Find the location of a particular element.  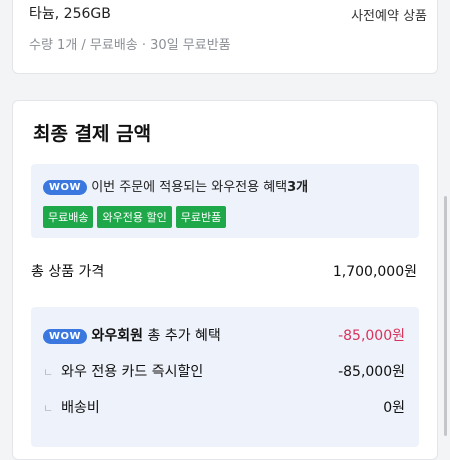

shipping-label: ㄴ 배송비 is located at coordinates (71, 407).